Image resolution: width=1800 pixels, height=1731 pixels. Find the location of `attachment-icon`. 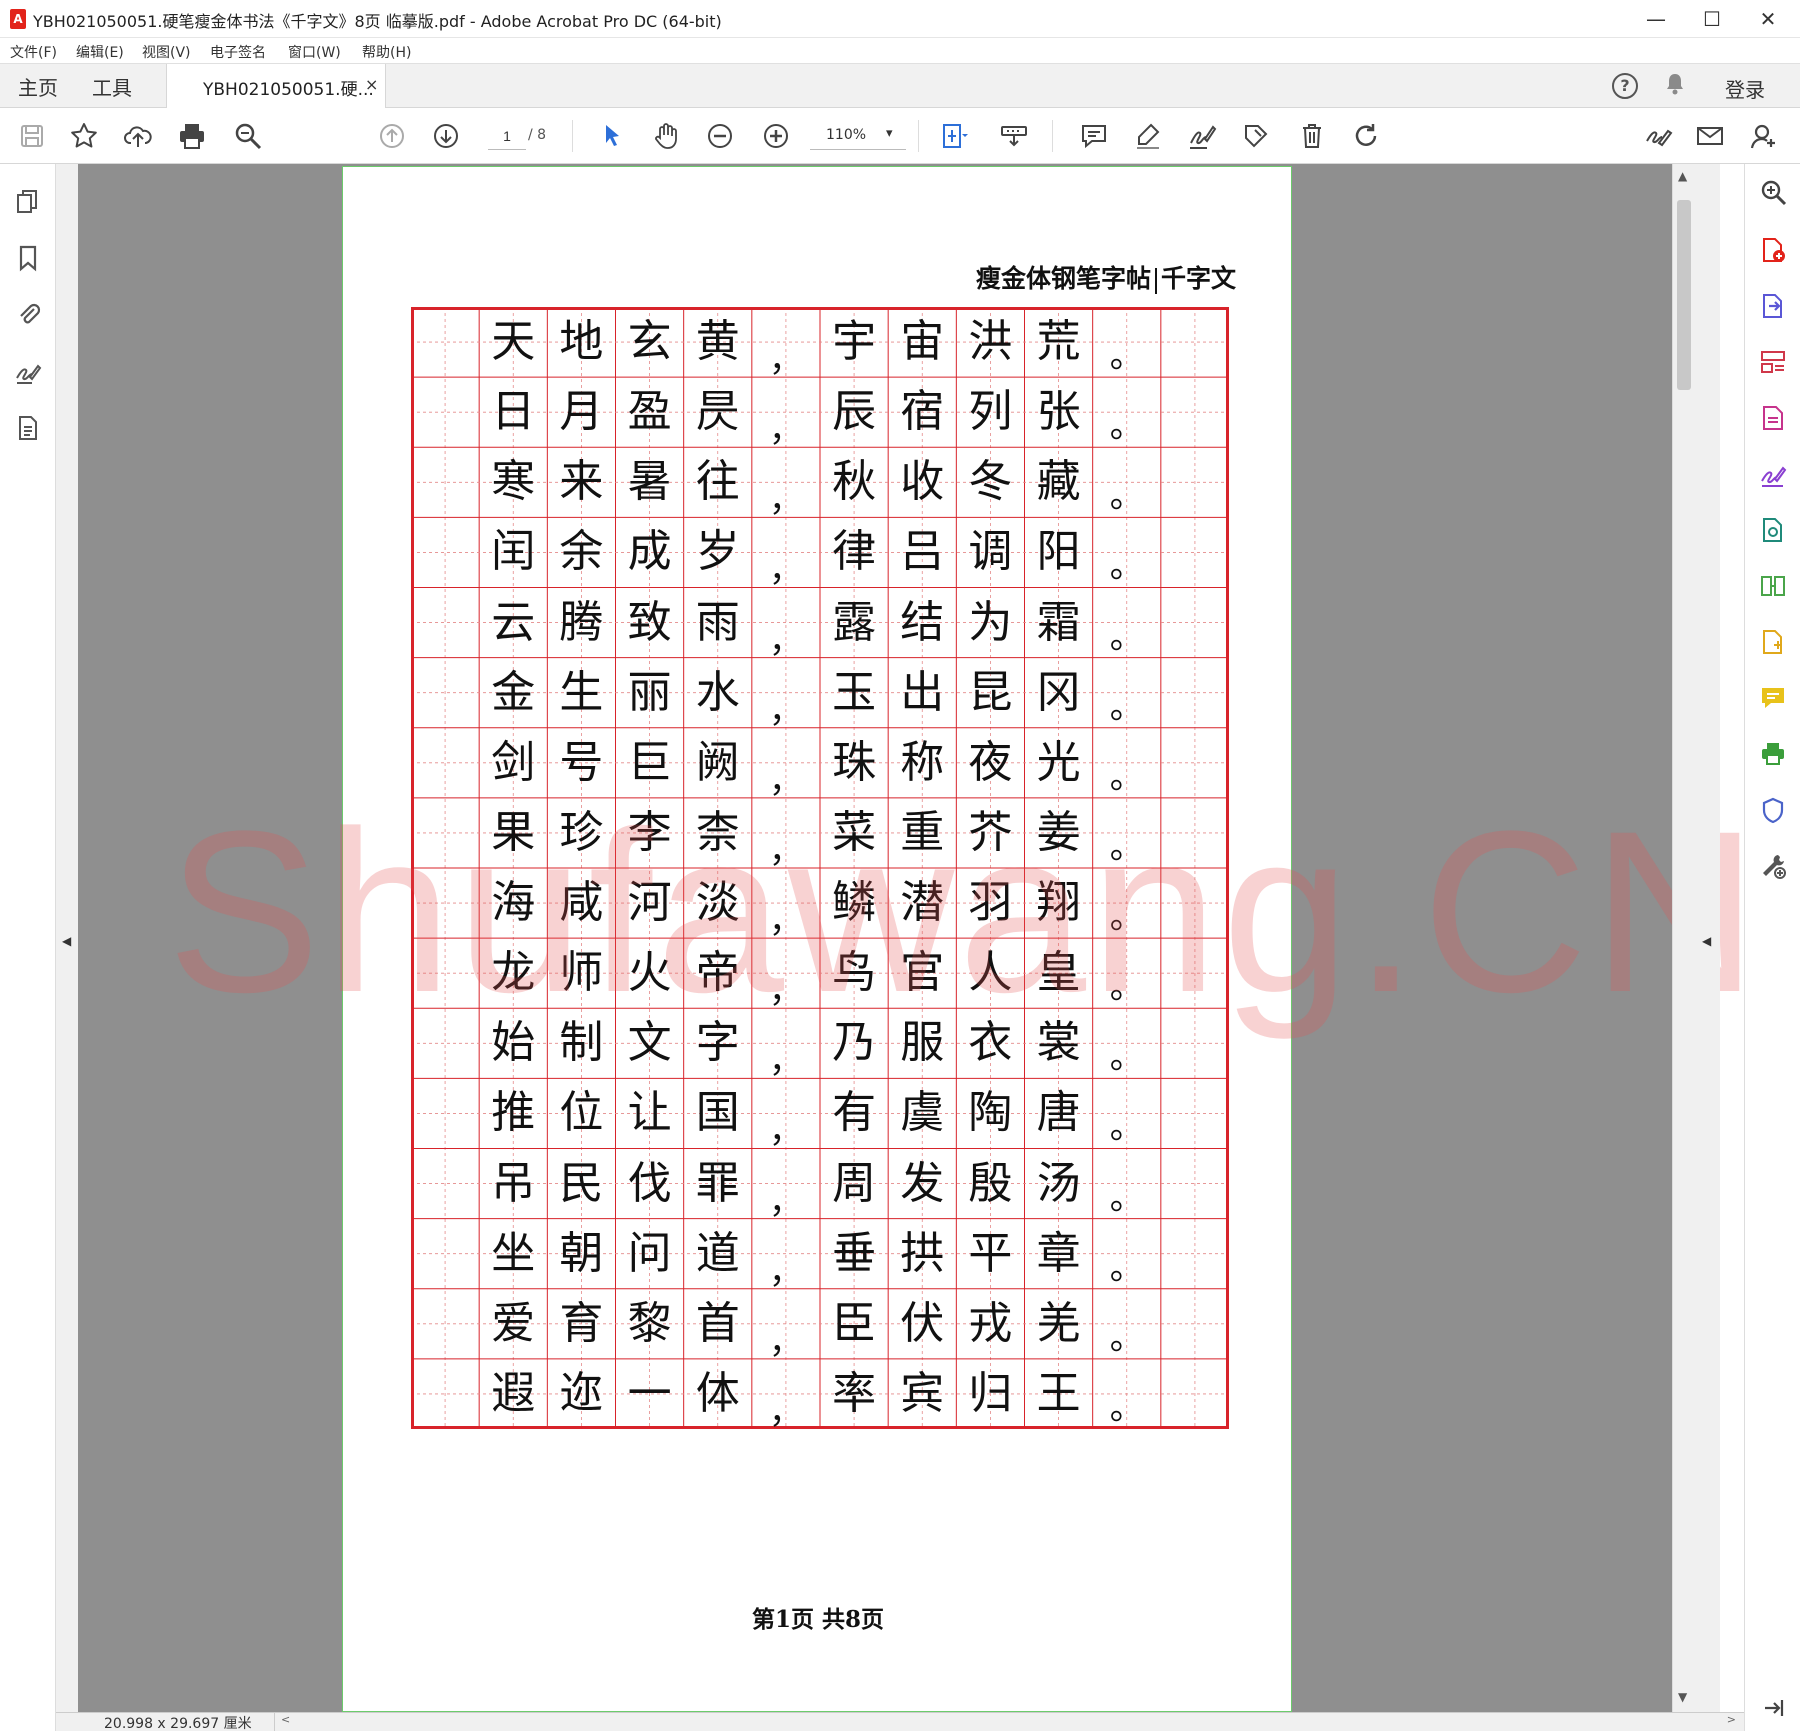

attachment-icon is located at coordinates (28, 314).